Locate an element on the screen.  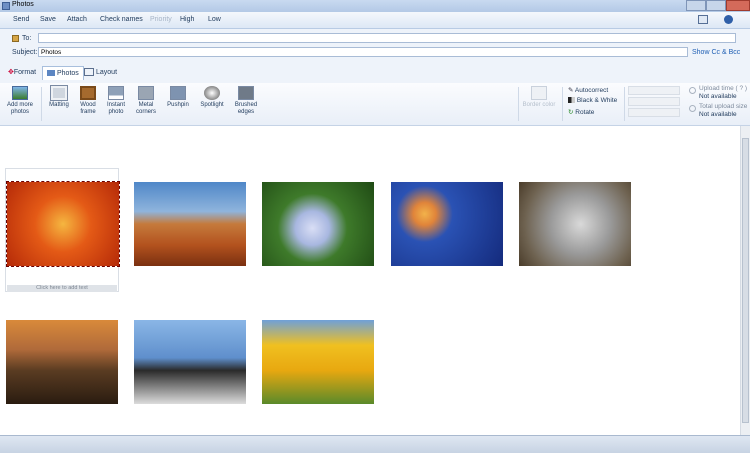
autocorrect-label: Autocorrect is located at coordinates (591, 90).